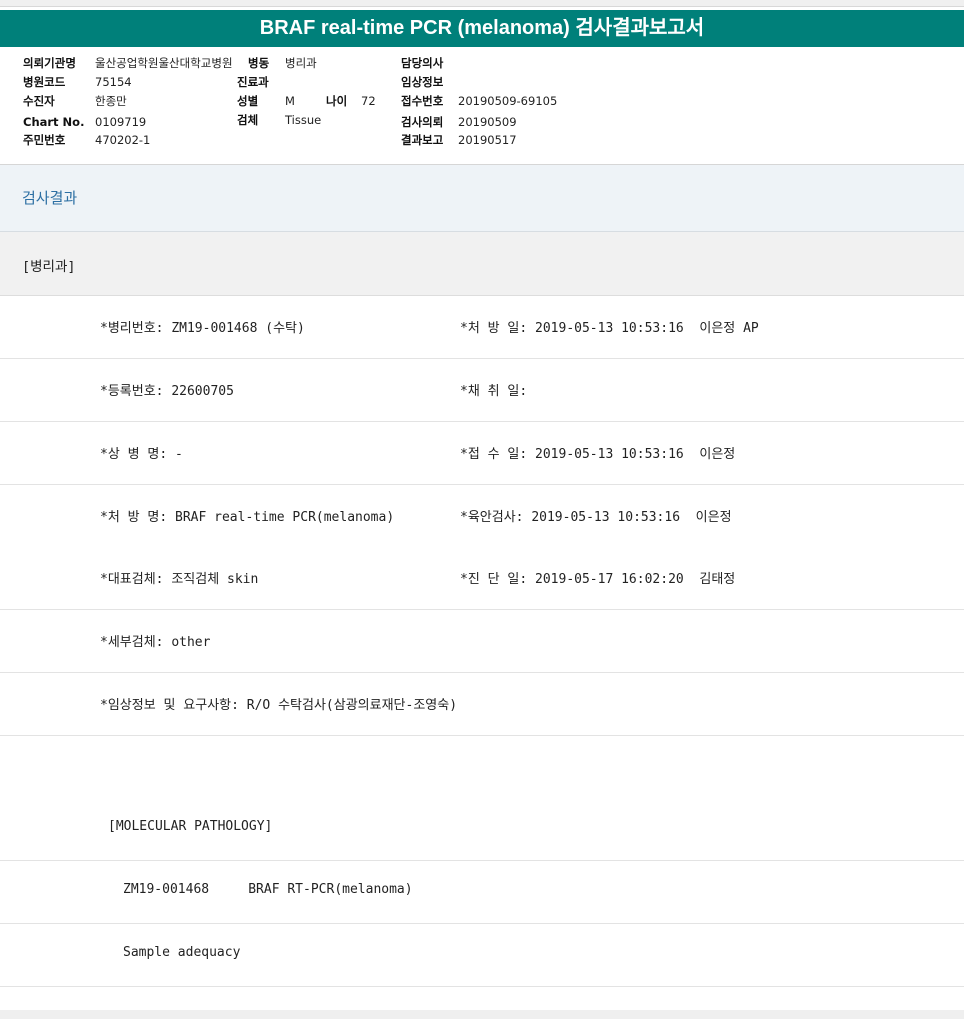 Image resolution: width=964 pixels, height=1019 pixels. Describe the element at coordinates (368, 101) in the screenshot. I see `age-value: 72` at that location.